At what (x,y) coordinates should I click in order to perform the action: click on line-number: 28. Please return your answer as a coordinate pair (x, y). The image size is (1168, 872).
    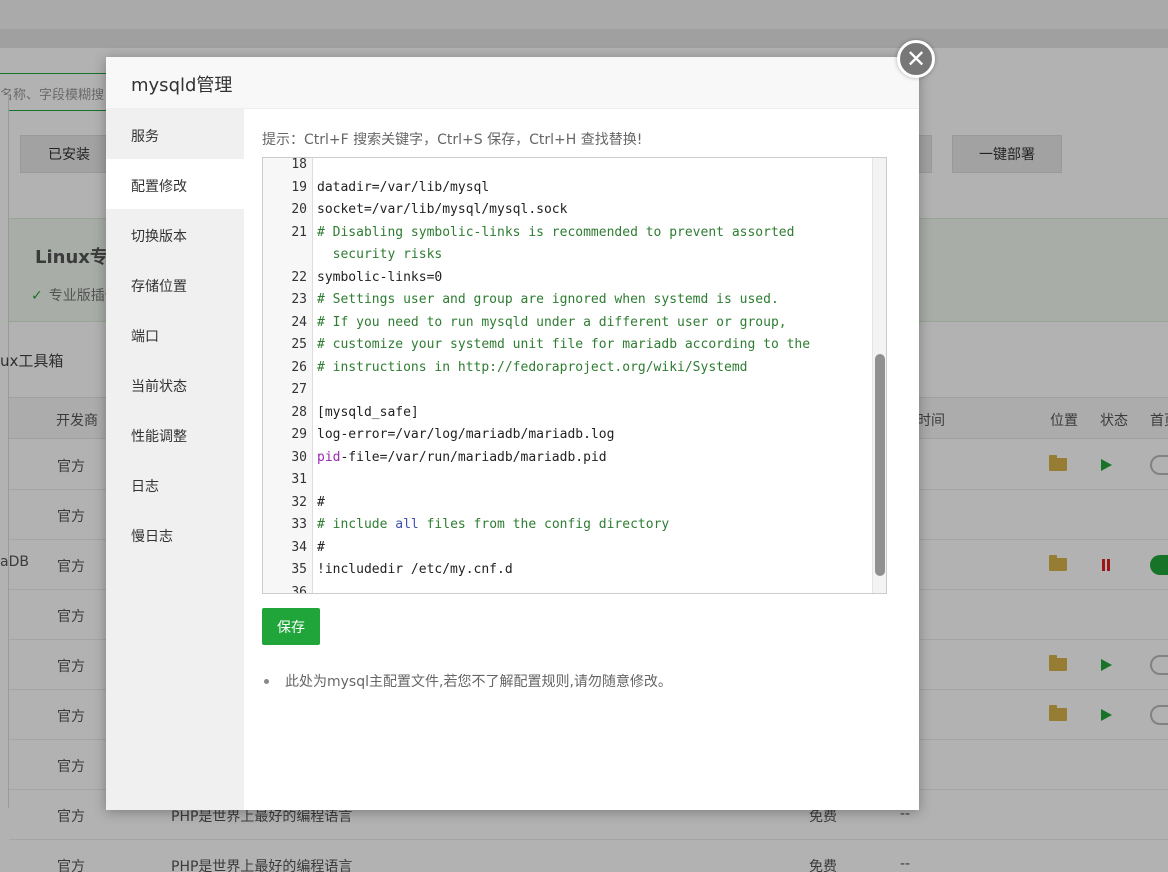
    Looking at the image, I should click on (299, 412).